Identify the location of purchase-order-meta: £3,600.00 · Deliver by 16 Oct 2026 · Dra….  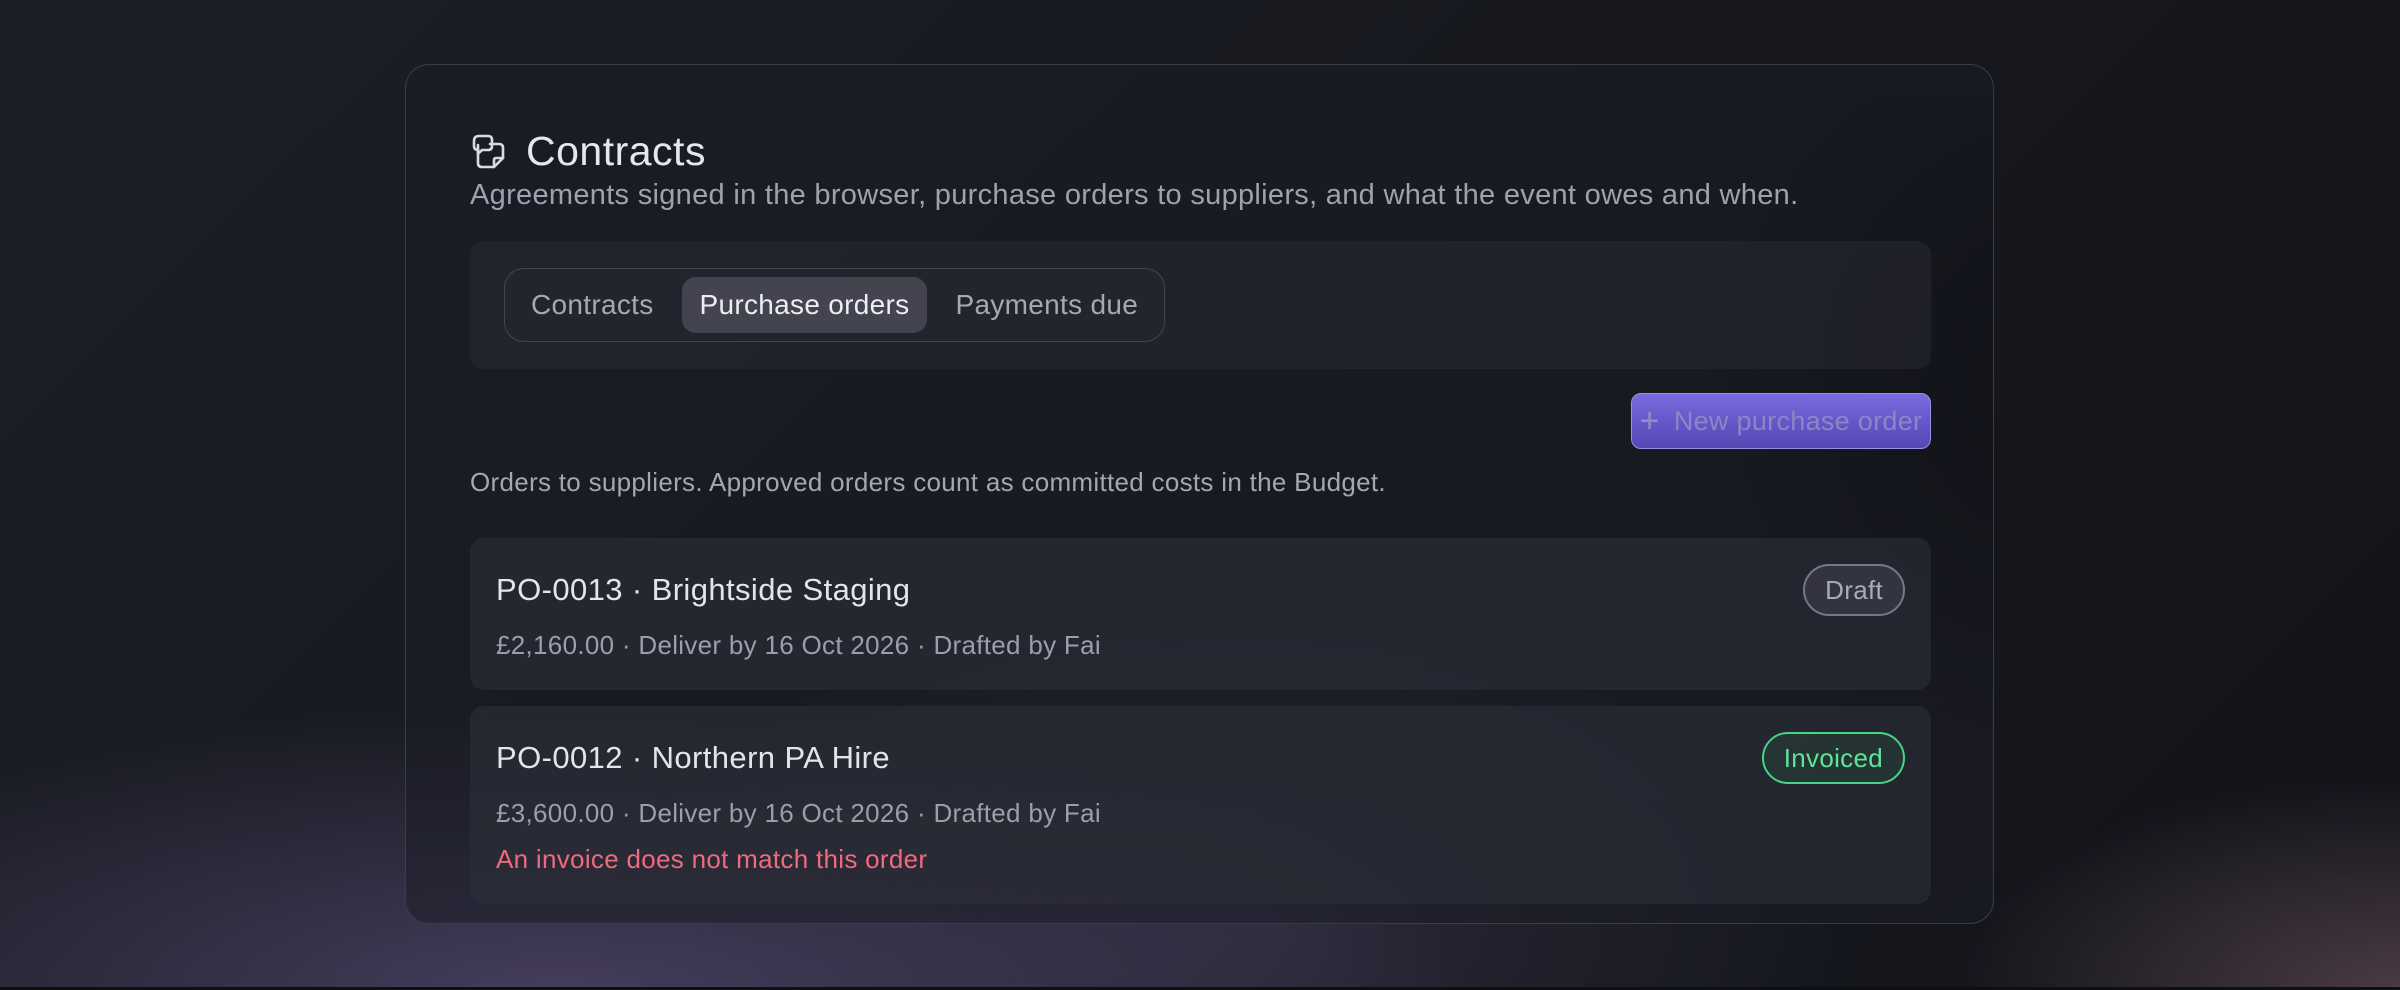
(798, 813).